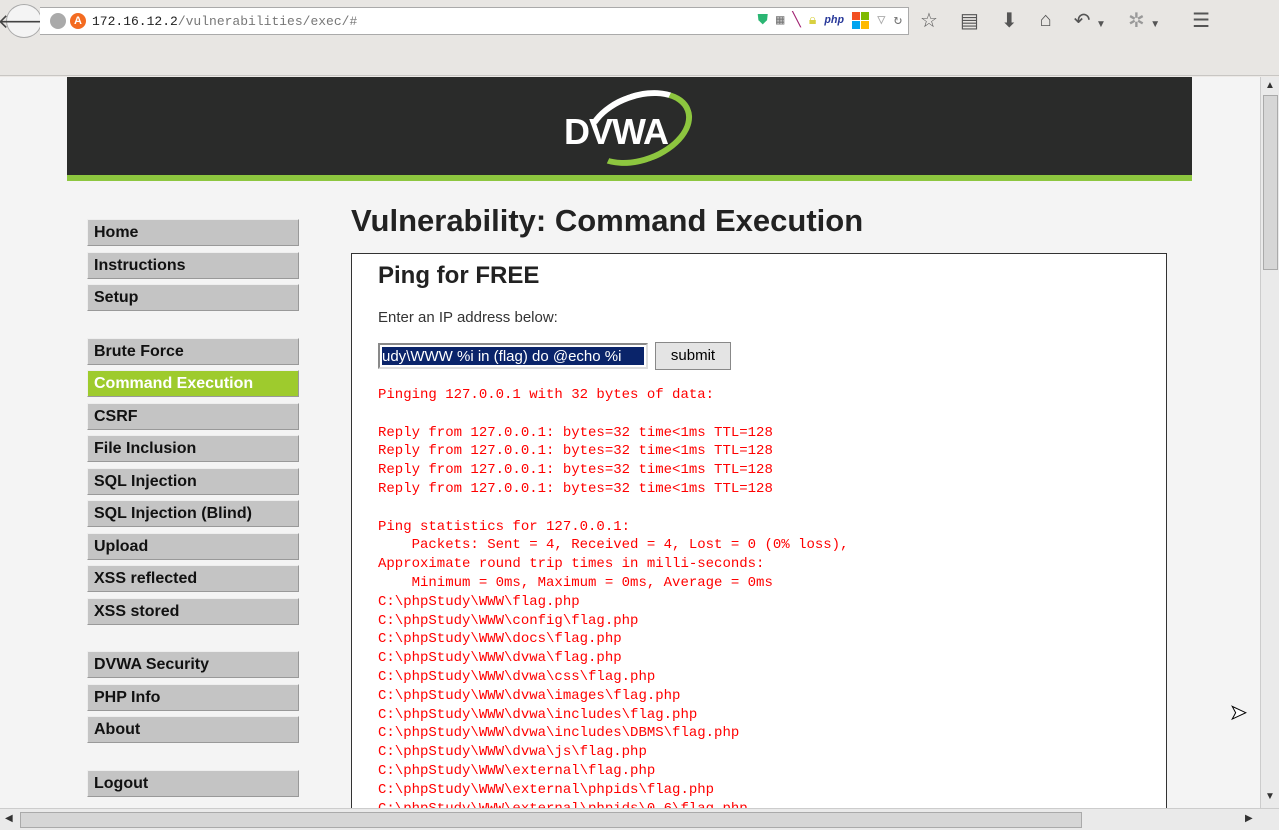 This screenshot has height=830, width=1279. I want to click on adblock-icon: A, so click(78, 21).